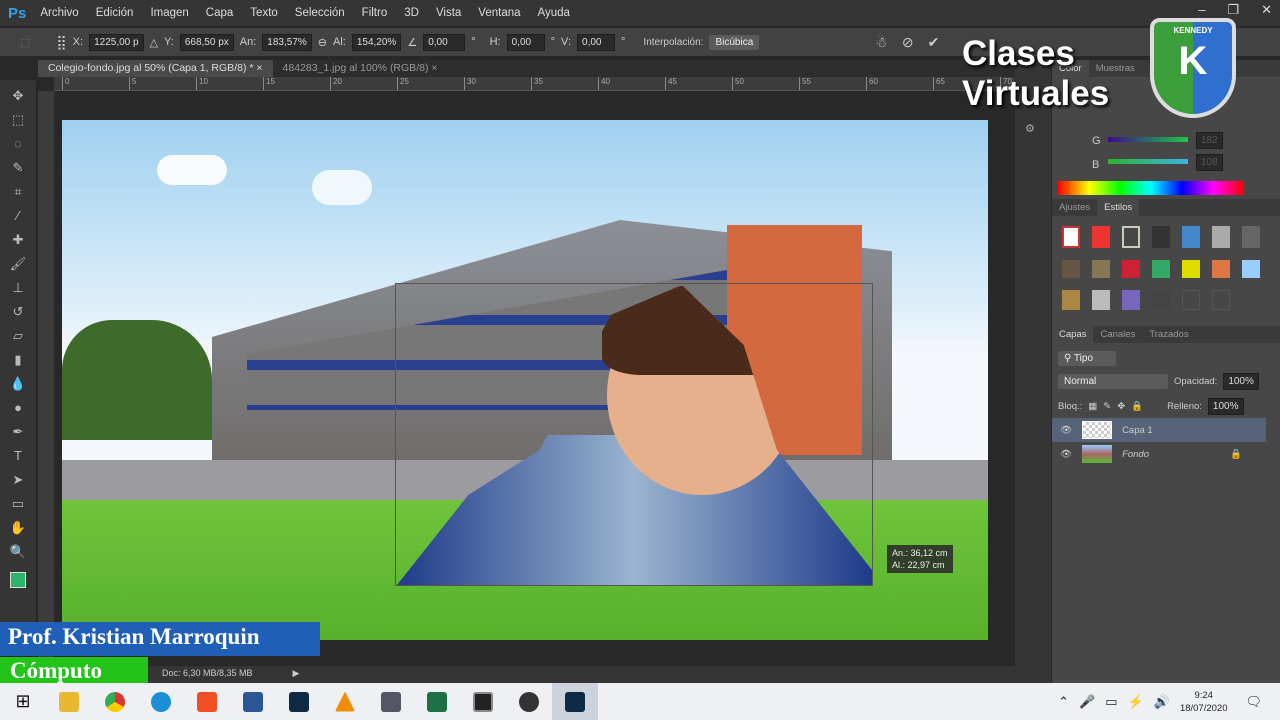 The width and height of the screenshot is (1280, 720). I want to click on panel-icon: ⚙, so click(1038, 128).